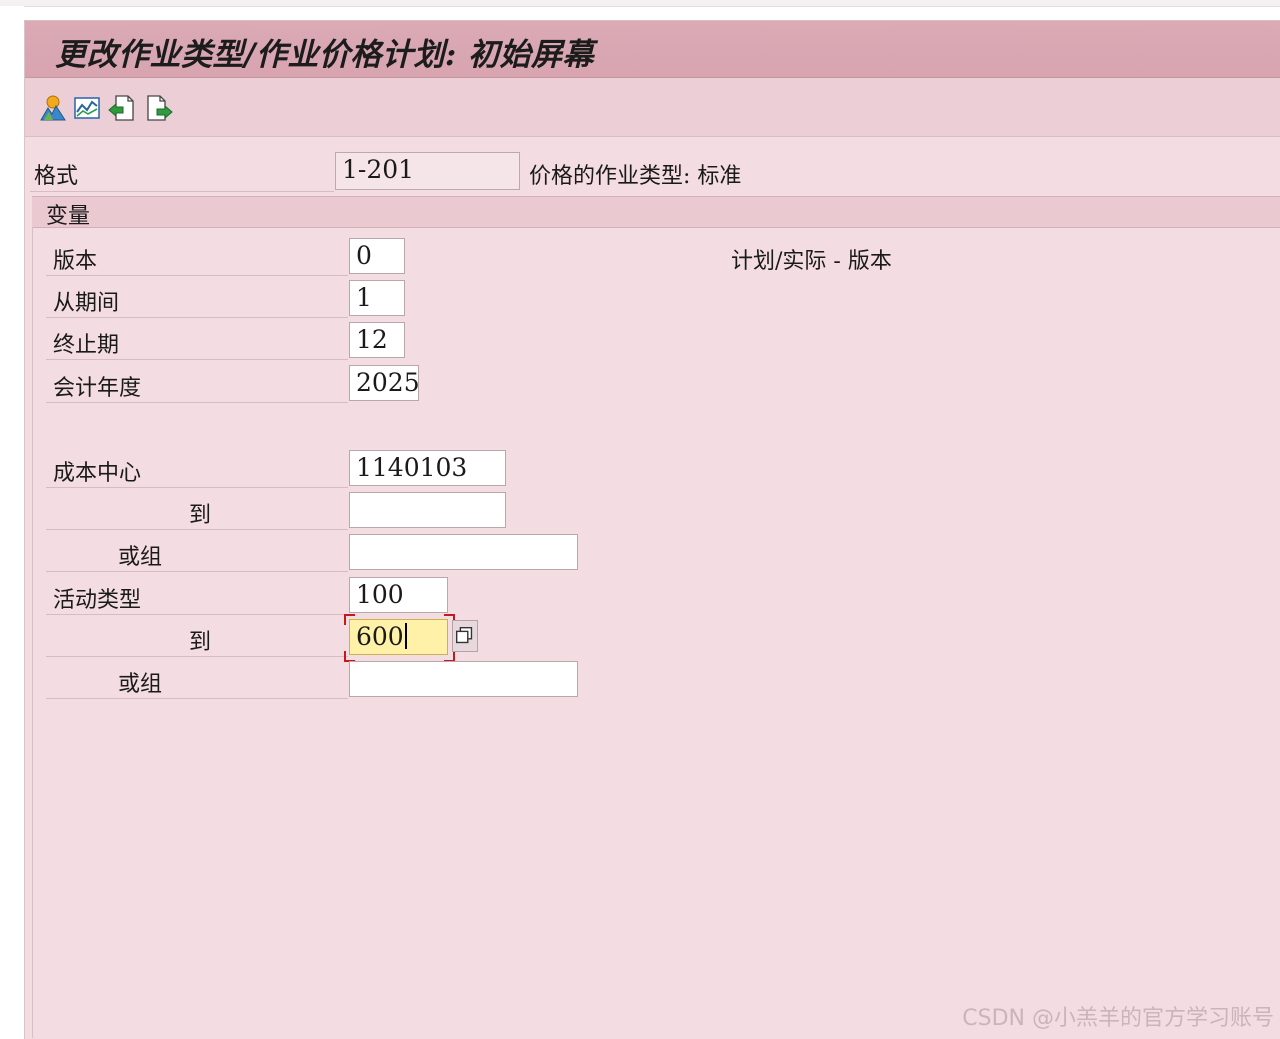  What do you see at coordinates (200, 515) in the screenshot?
I see `cost-center-to-label: 到` at bounding box center [200, 515].